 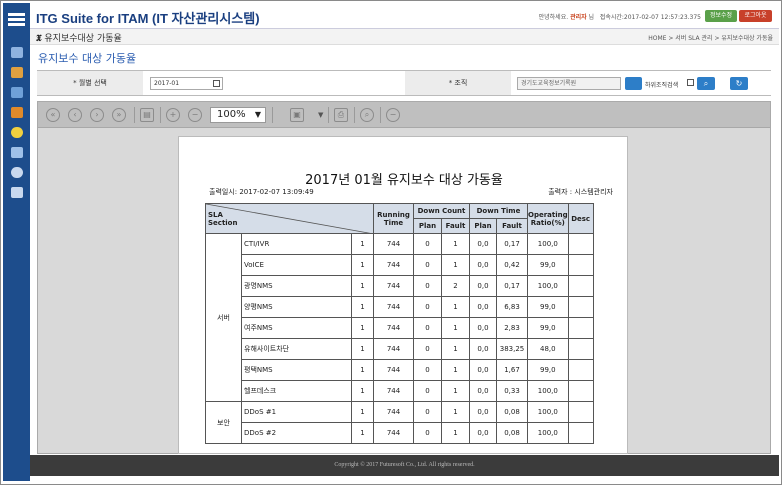 I want to click on table-row: 헬프데스크 1 744 0 1 0,0 0,33 100,0, so click(x=400, y=391).